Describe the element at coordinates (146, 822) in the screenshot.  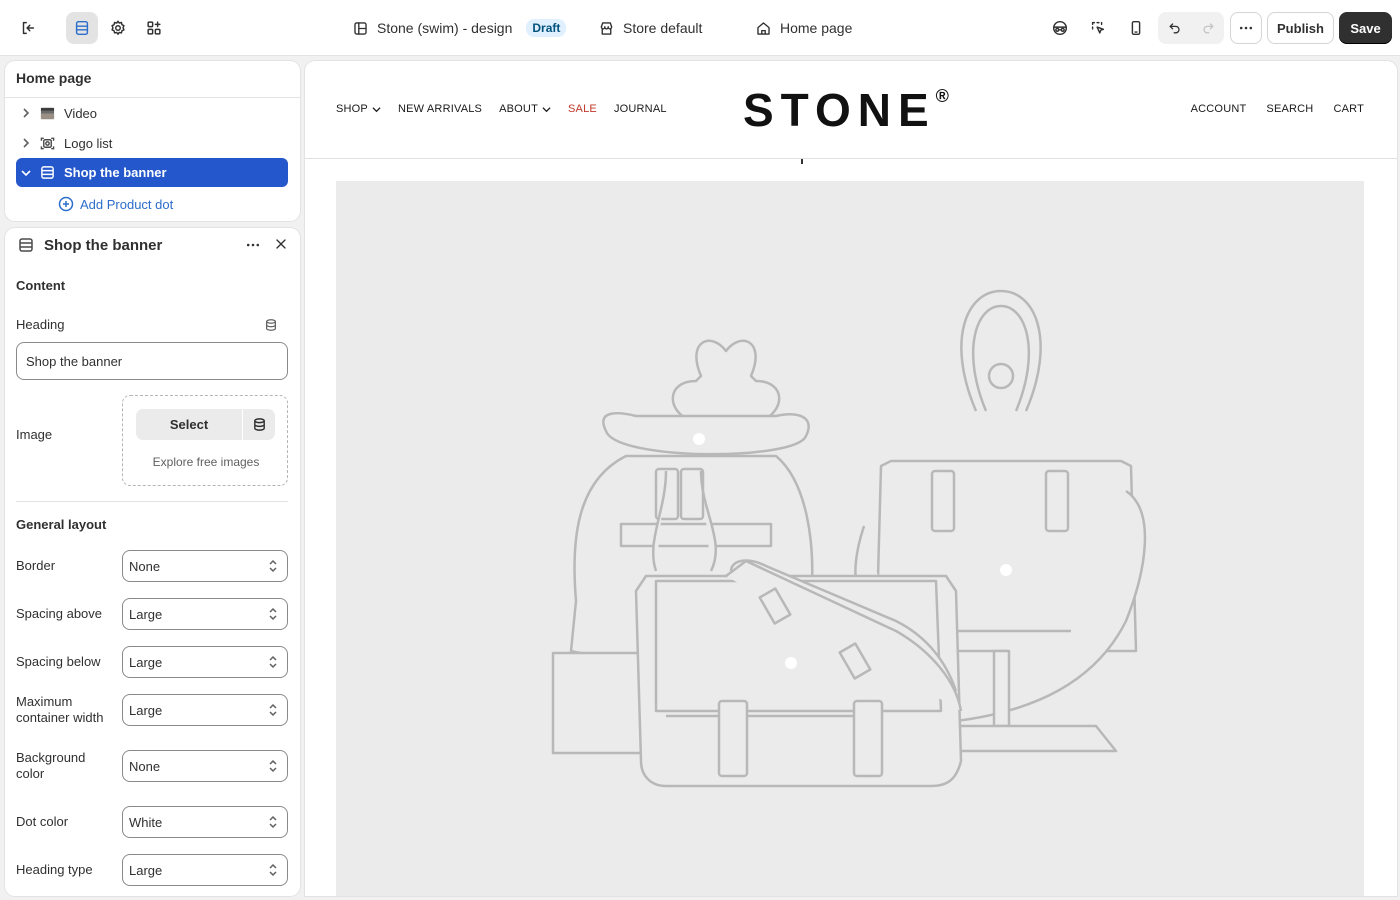
I see `dot-color-value: White` at that location.